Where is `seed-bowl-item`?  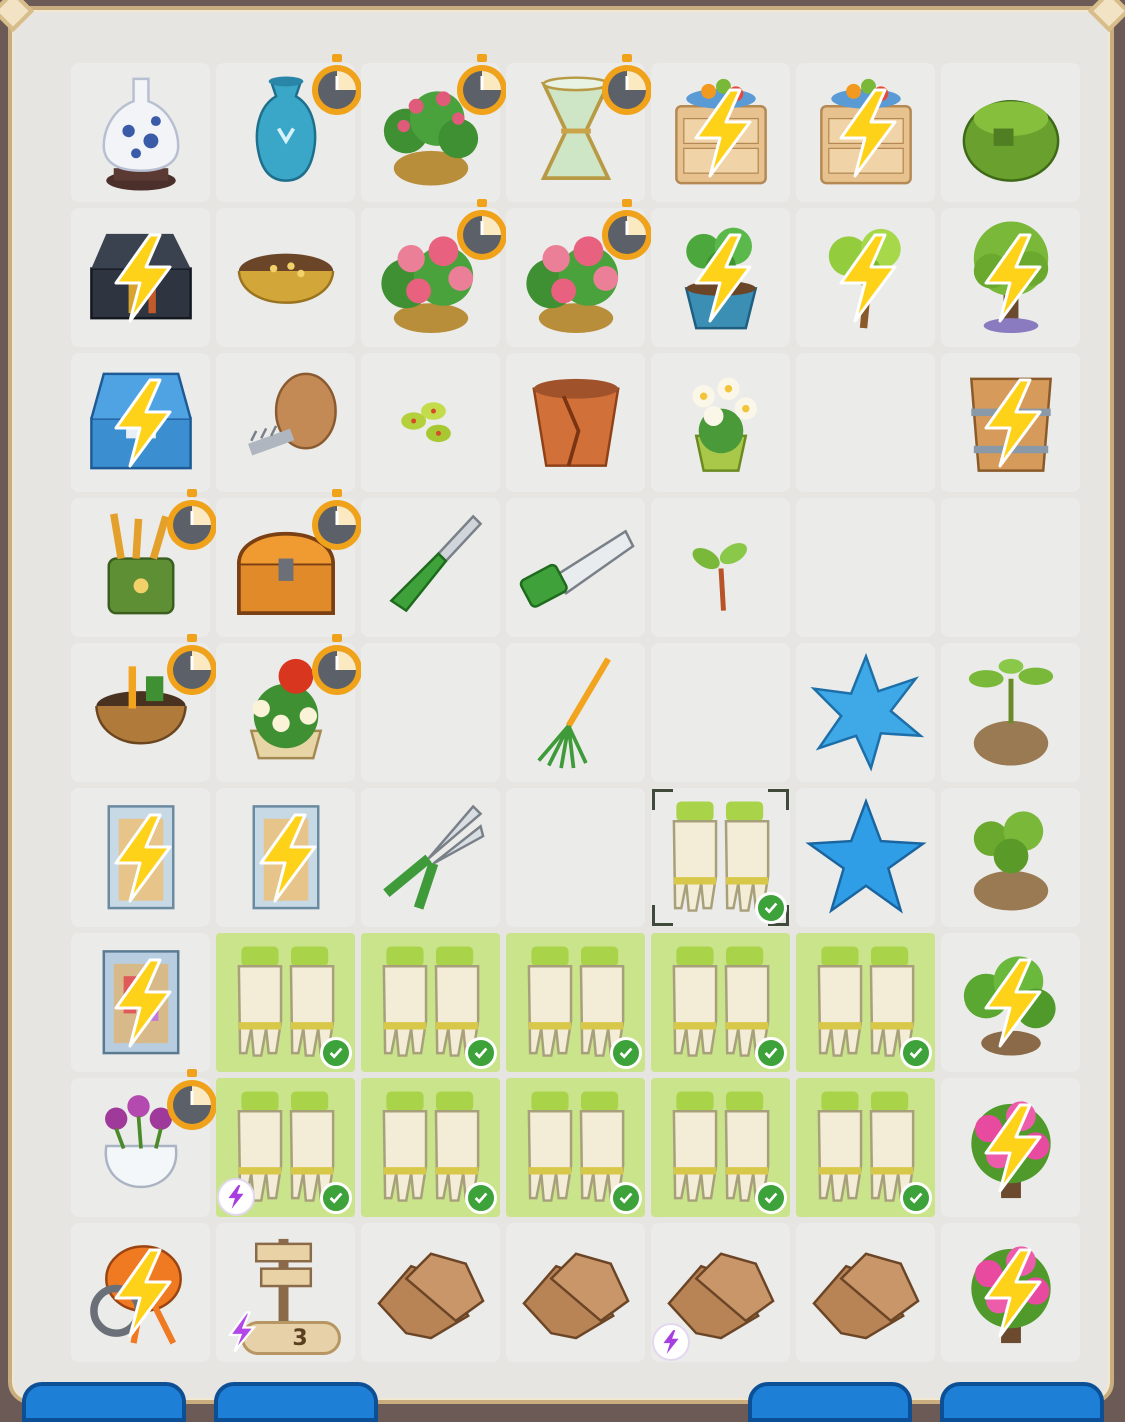
seed-bowl-item is located at coordinates (285, 275).